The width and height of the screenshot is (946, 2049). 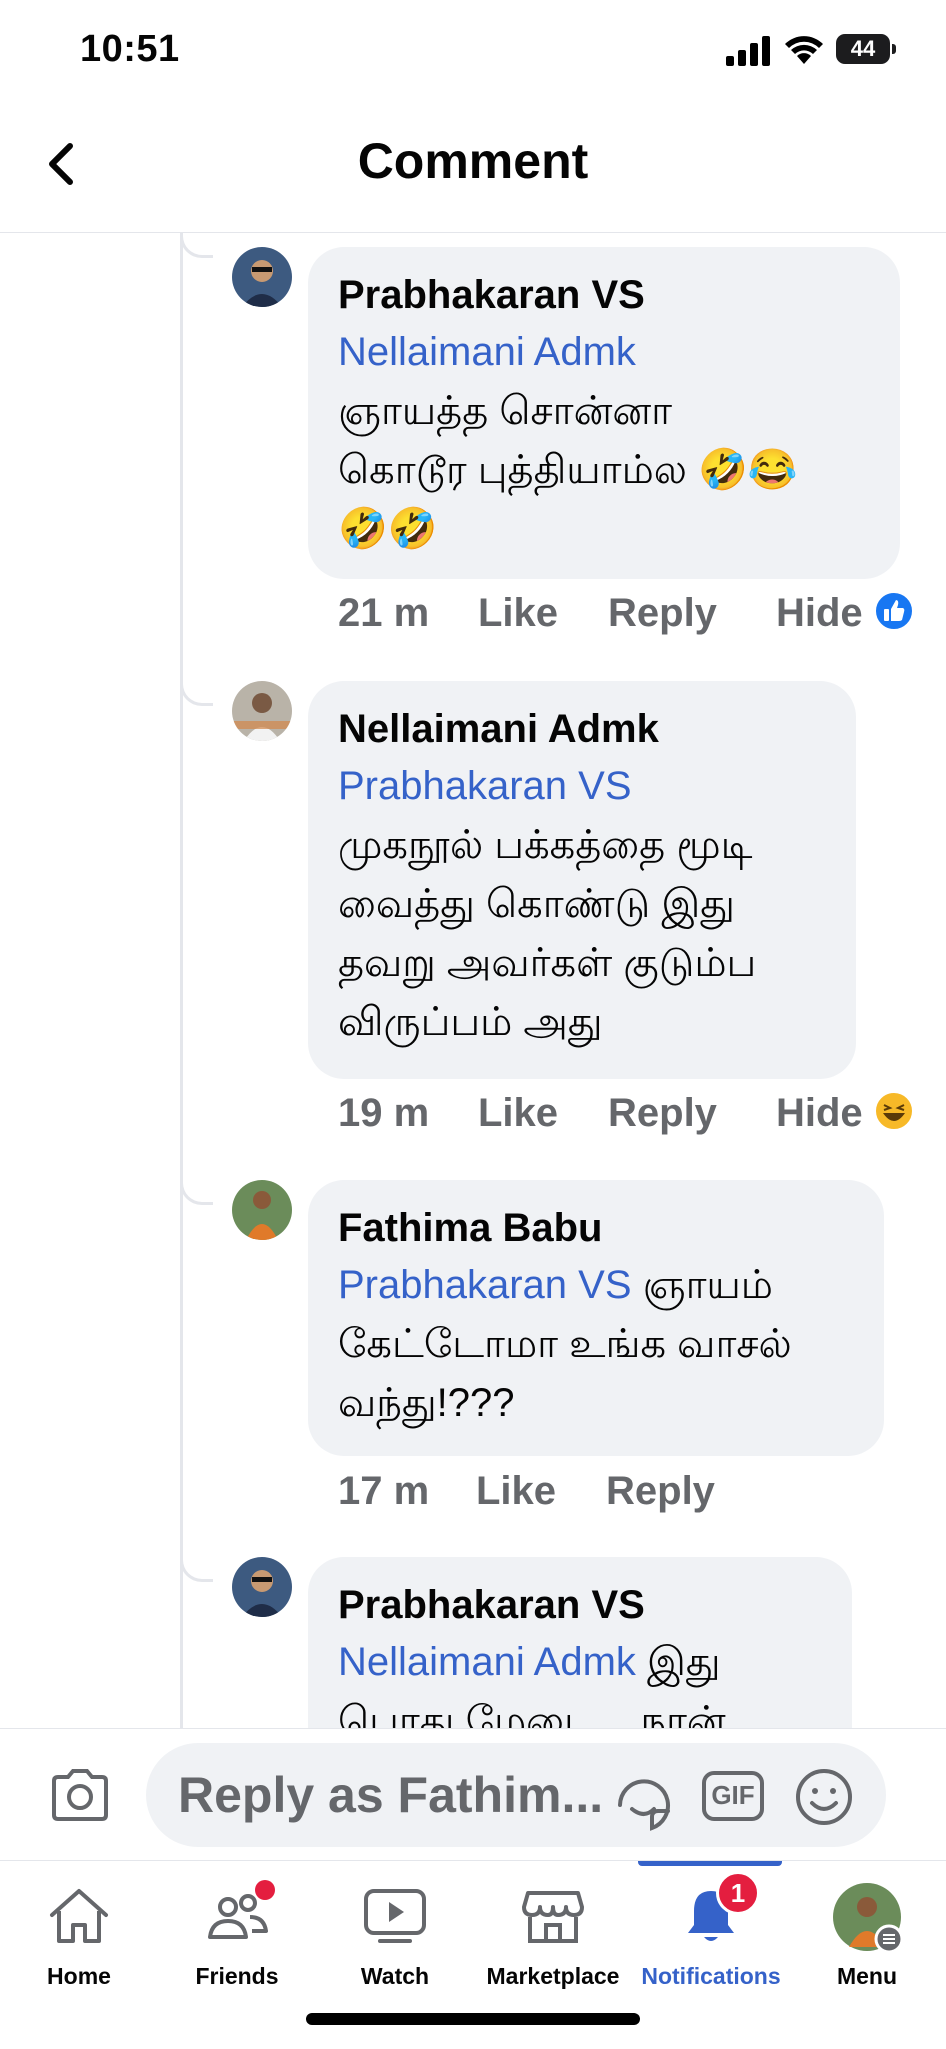 I want to click on comment-text-line: கொடூர புத்தியாம்ல 🤣😂, so click(x=568, y=470).